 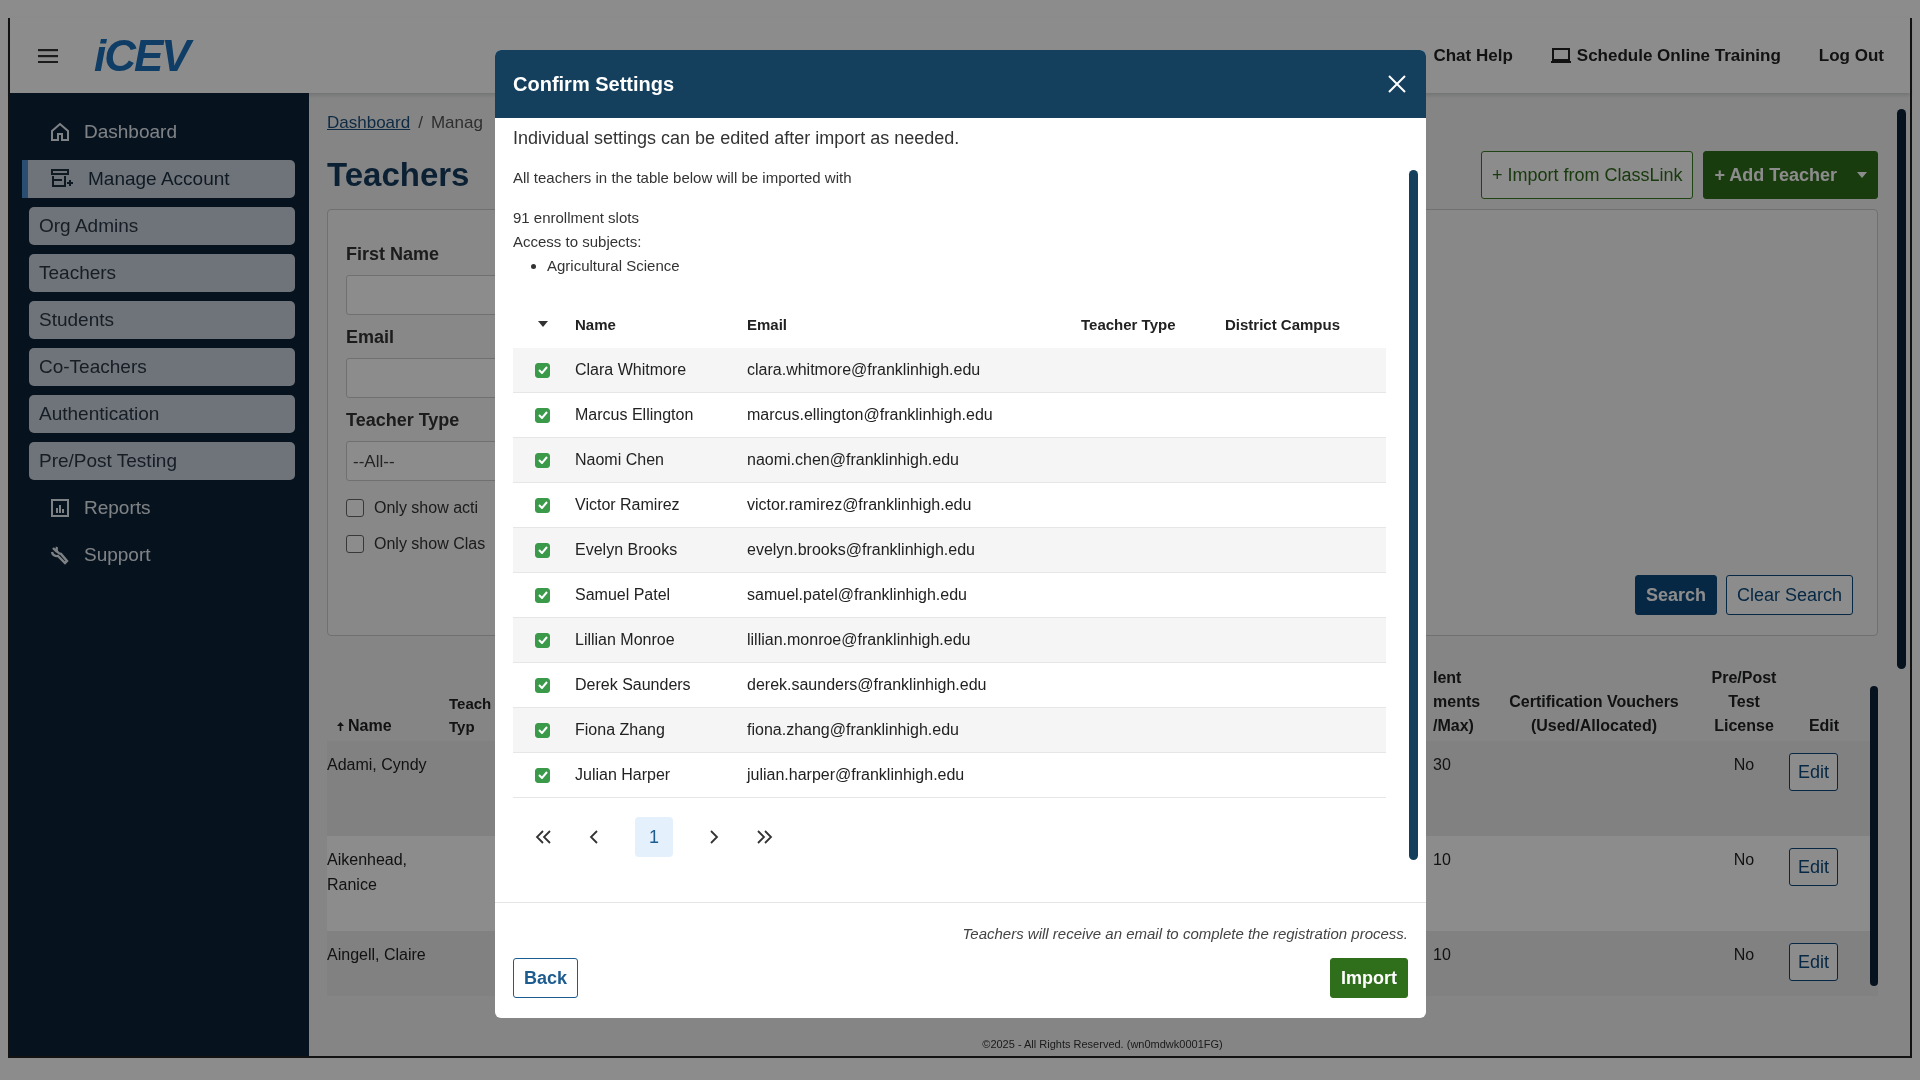 What do you see at coordinates (625, 640) in the screenshot?
I see `name-cell-text: Lillian Monroe` at bounding box center [625, 640].